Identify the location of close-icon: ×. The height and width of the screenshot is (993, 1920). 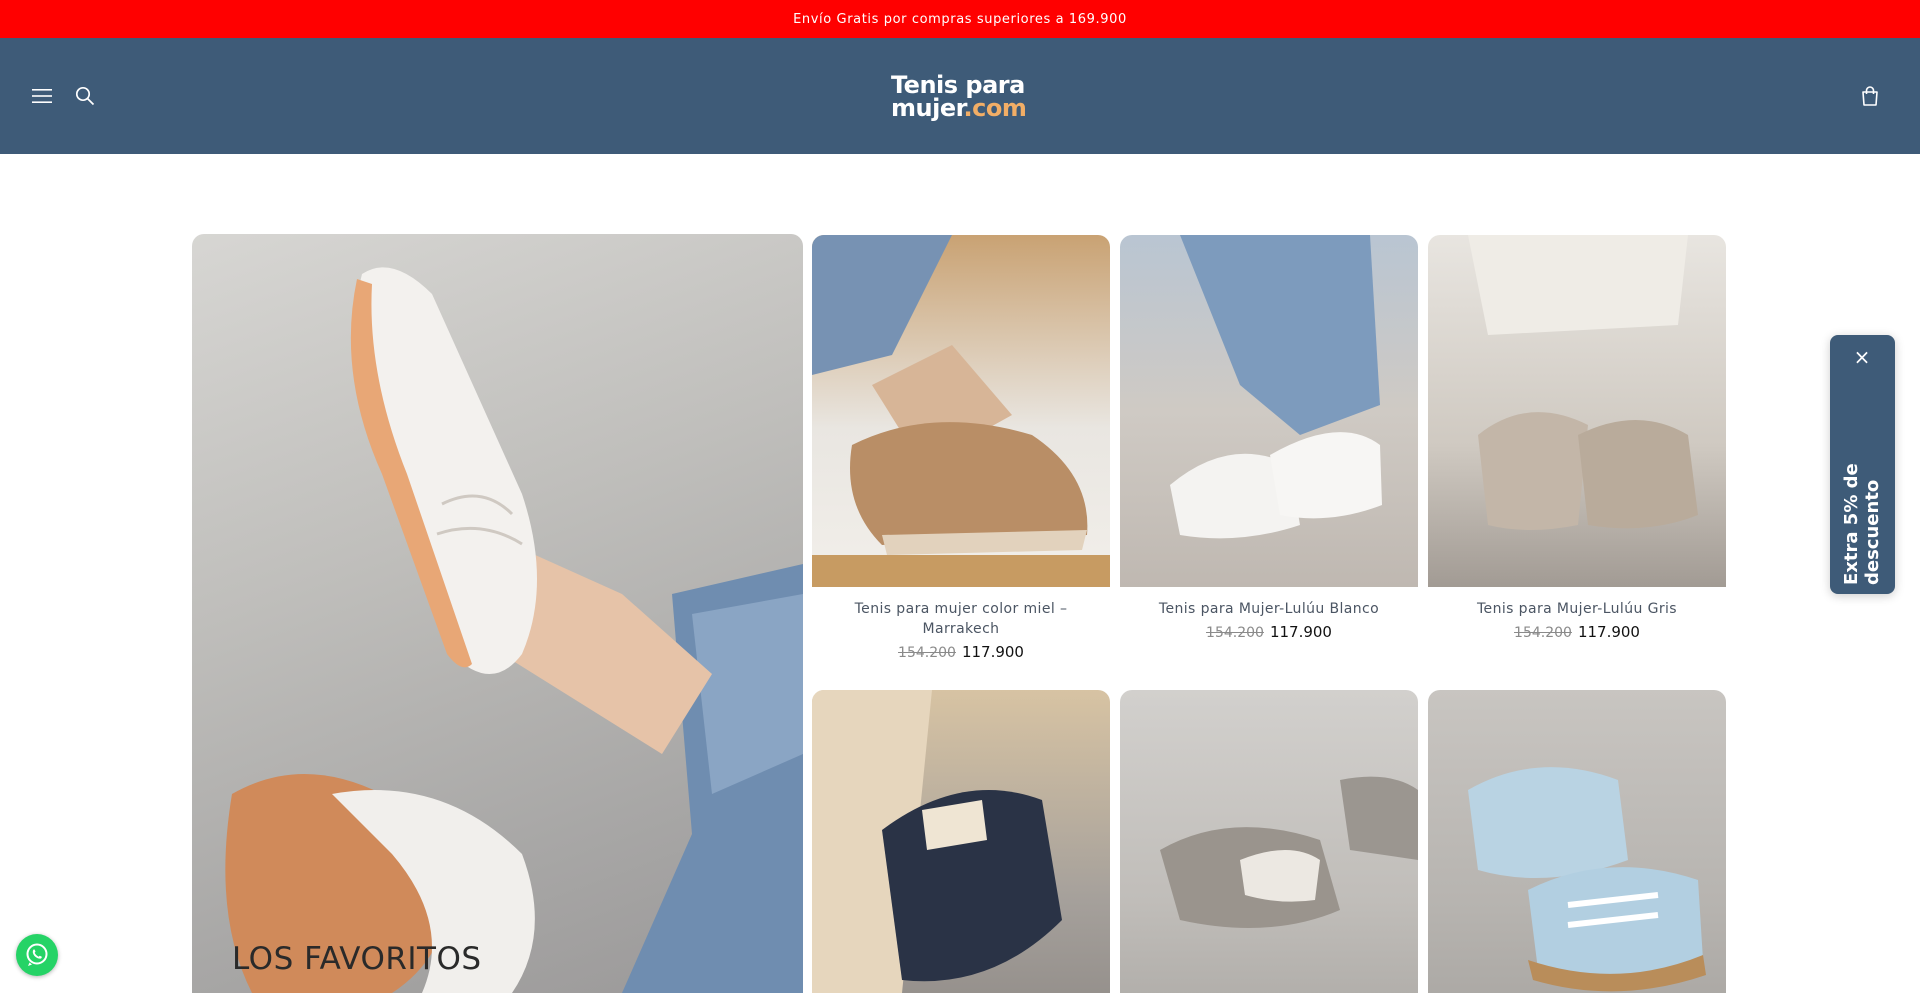
(1862, 357).